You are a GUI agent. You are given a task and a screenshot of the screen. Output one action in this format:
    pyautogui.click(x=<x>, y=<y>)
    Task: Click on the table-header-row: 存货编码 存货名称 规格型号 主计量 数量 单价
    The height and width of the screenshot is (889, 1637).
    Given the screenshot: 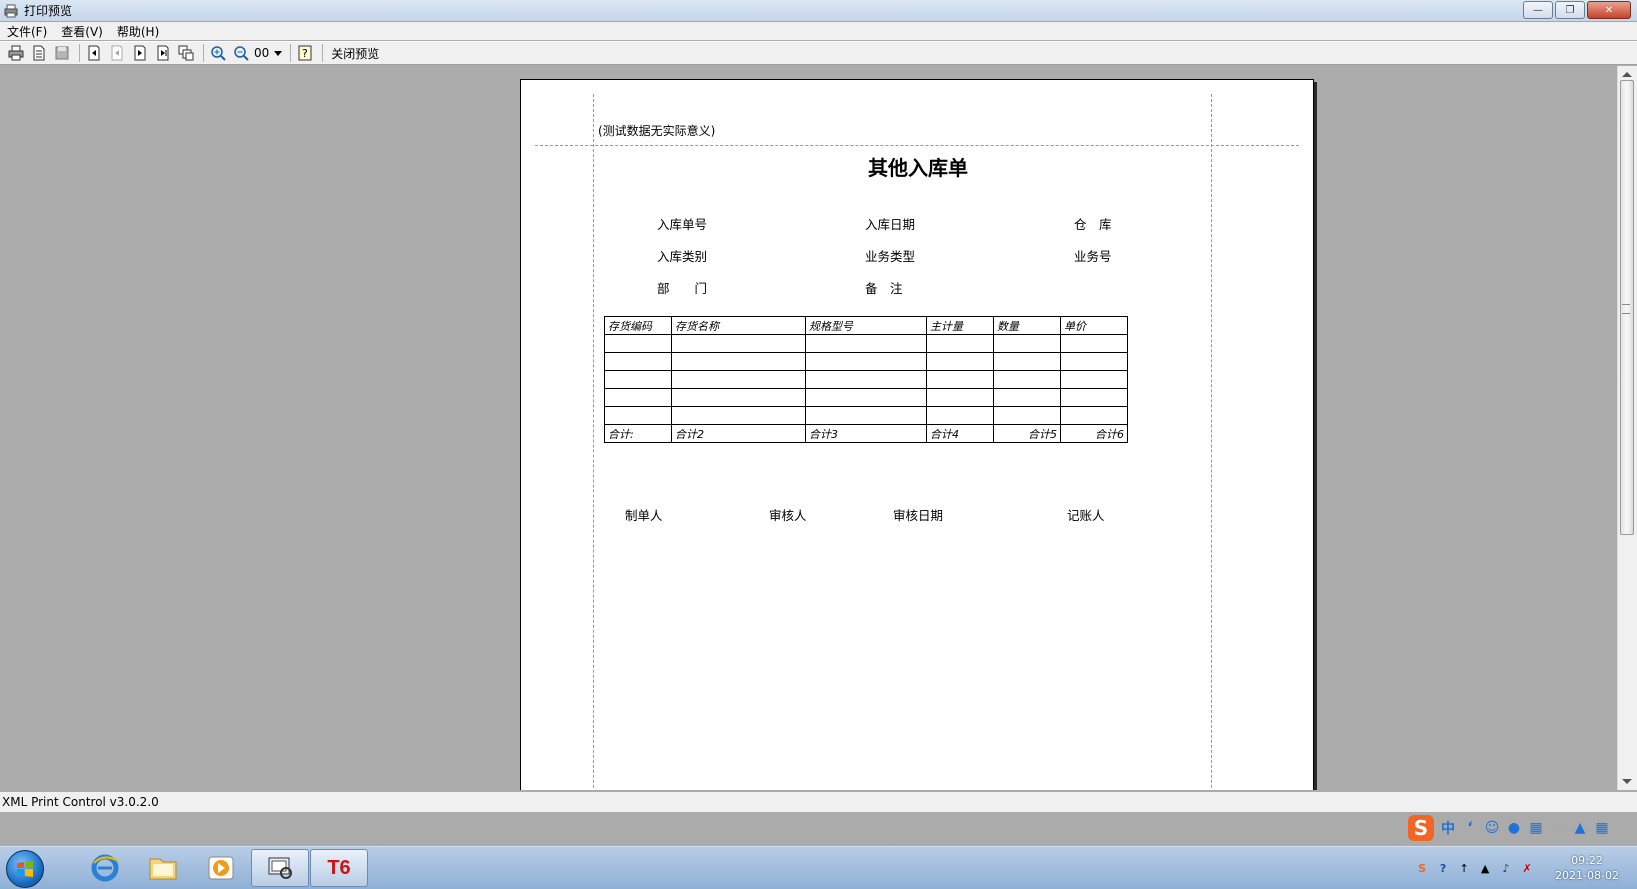 What is the action you would take?
    pyautogui.click(x=866, y=325)
    